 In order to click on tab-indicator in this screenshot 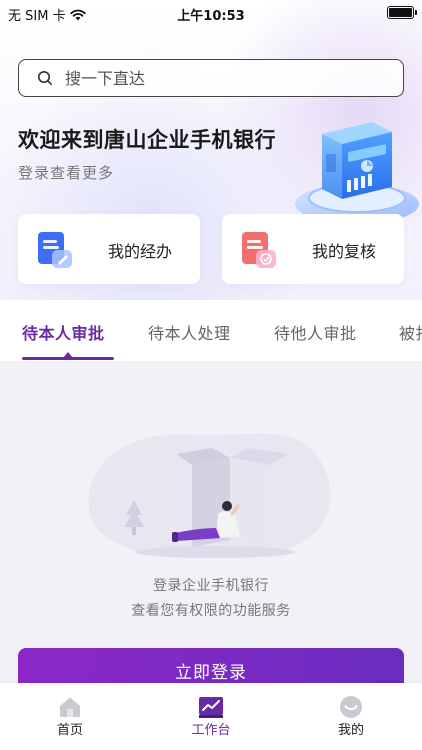, I will do `click(68, 358)`.